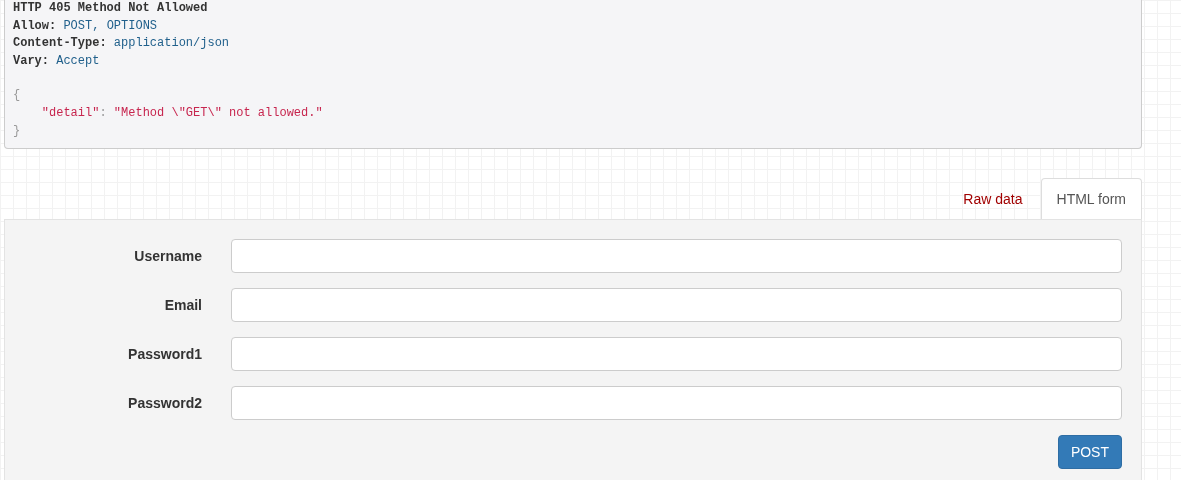  Describe the element at coordinates (103, 112) in the screenshot. I see `json-colon: :` at that location.